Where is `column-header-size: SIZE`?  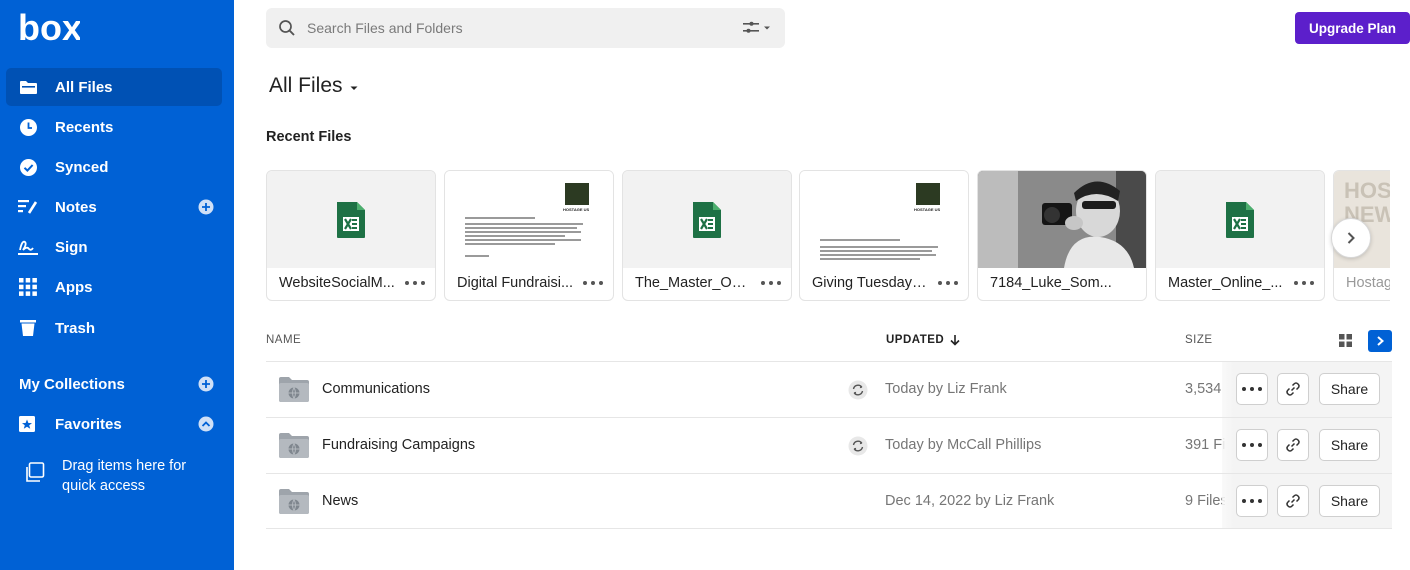
column-header-size: SIZE is located at coordinates (1199, 340).